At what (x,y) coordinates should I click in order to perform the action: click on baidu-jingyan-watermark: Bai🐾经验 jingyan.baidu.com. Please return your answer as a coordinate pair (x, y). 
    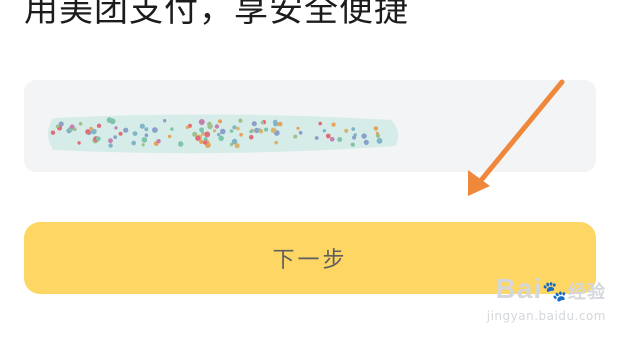
    Looking at the image, I should click on (541, 309).